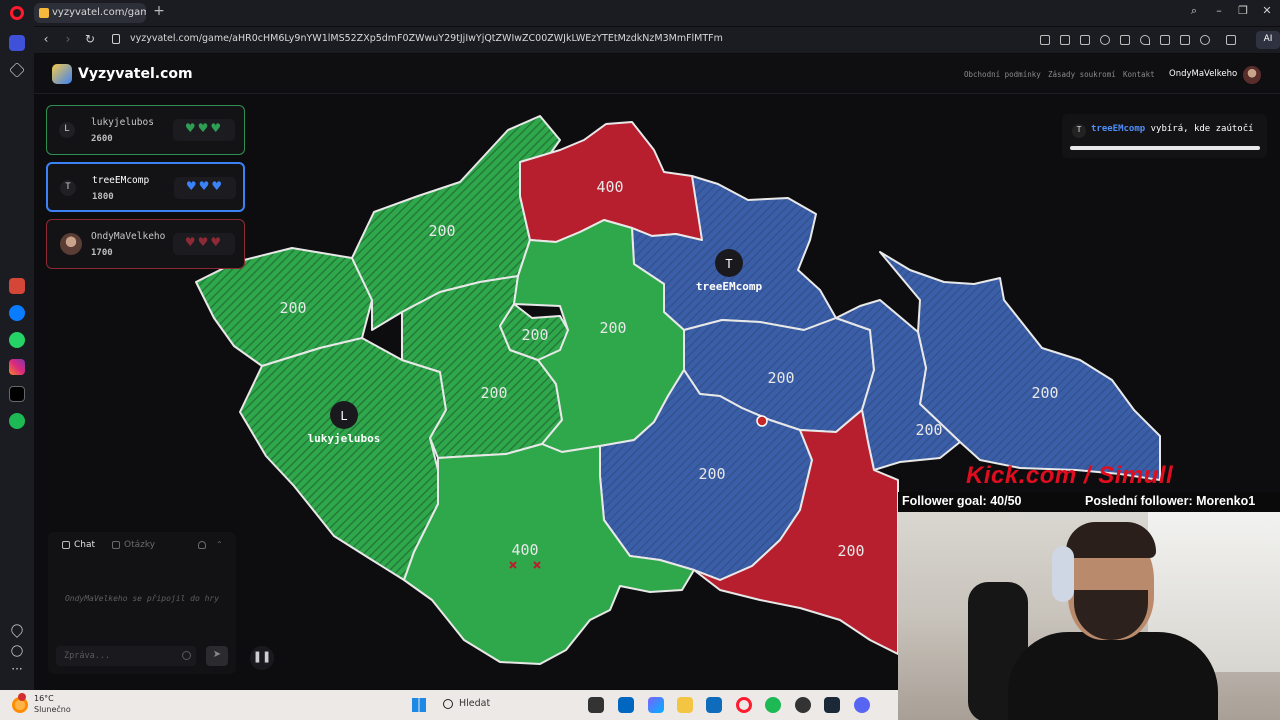  I want to click on player-marker-letter: T, so click(728, 264).